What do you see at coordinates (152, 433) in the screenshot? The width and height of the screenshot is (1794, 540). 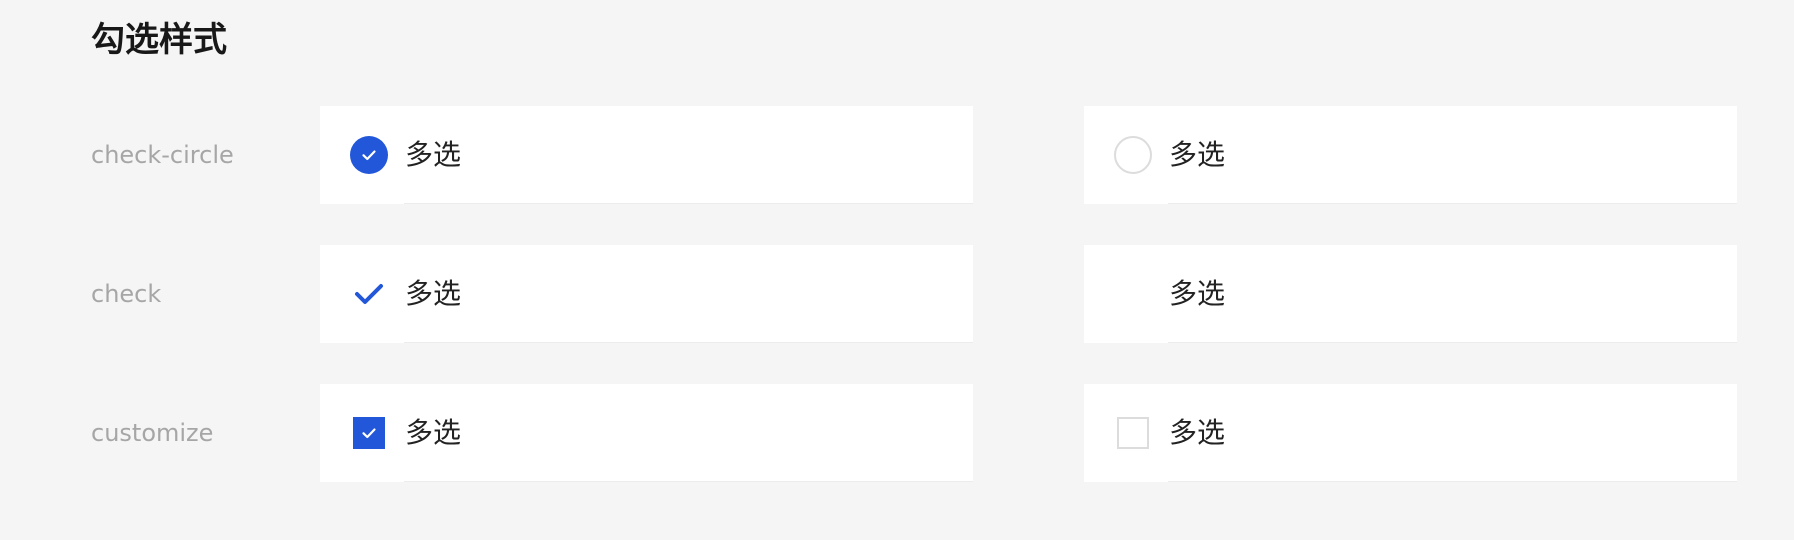 I see `row-label: customize` at bounding box center [152, 433].